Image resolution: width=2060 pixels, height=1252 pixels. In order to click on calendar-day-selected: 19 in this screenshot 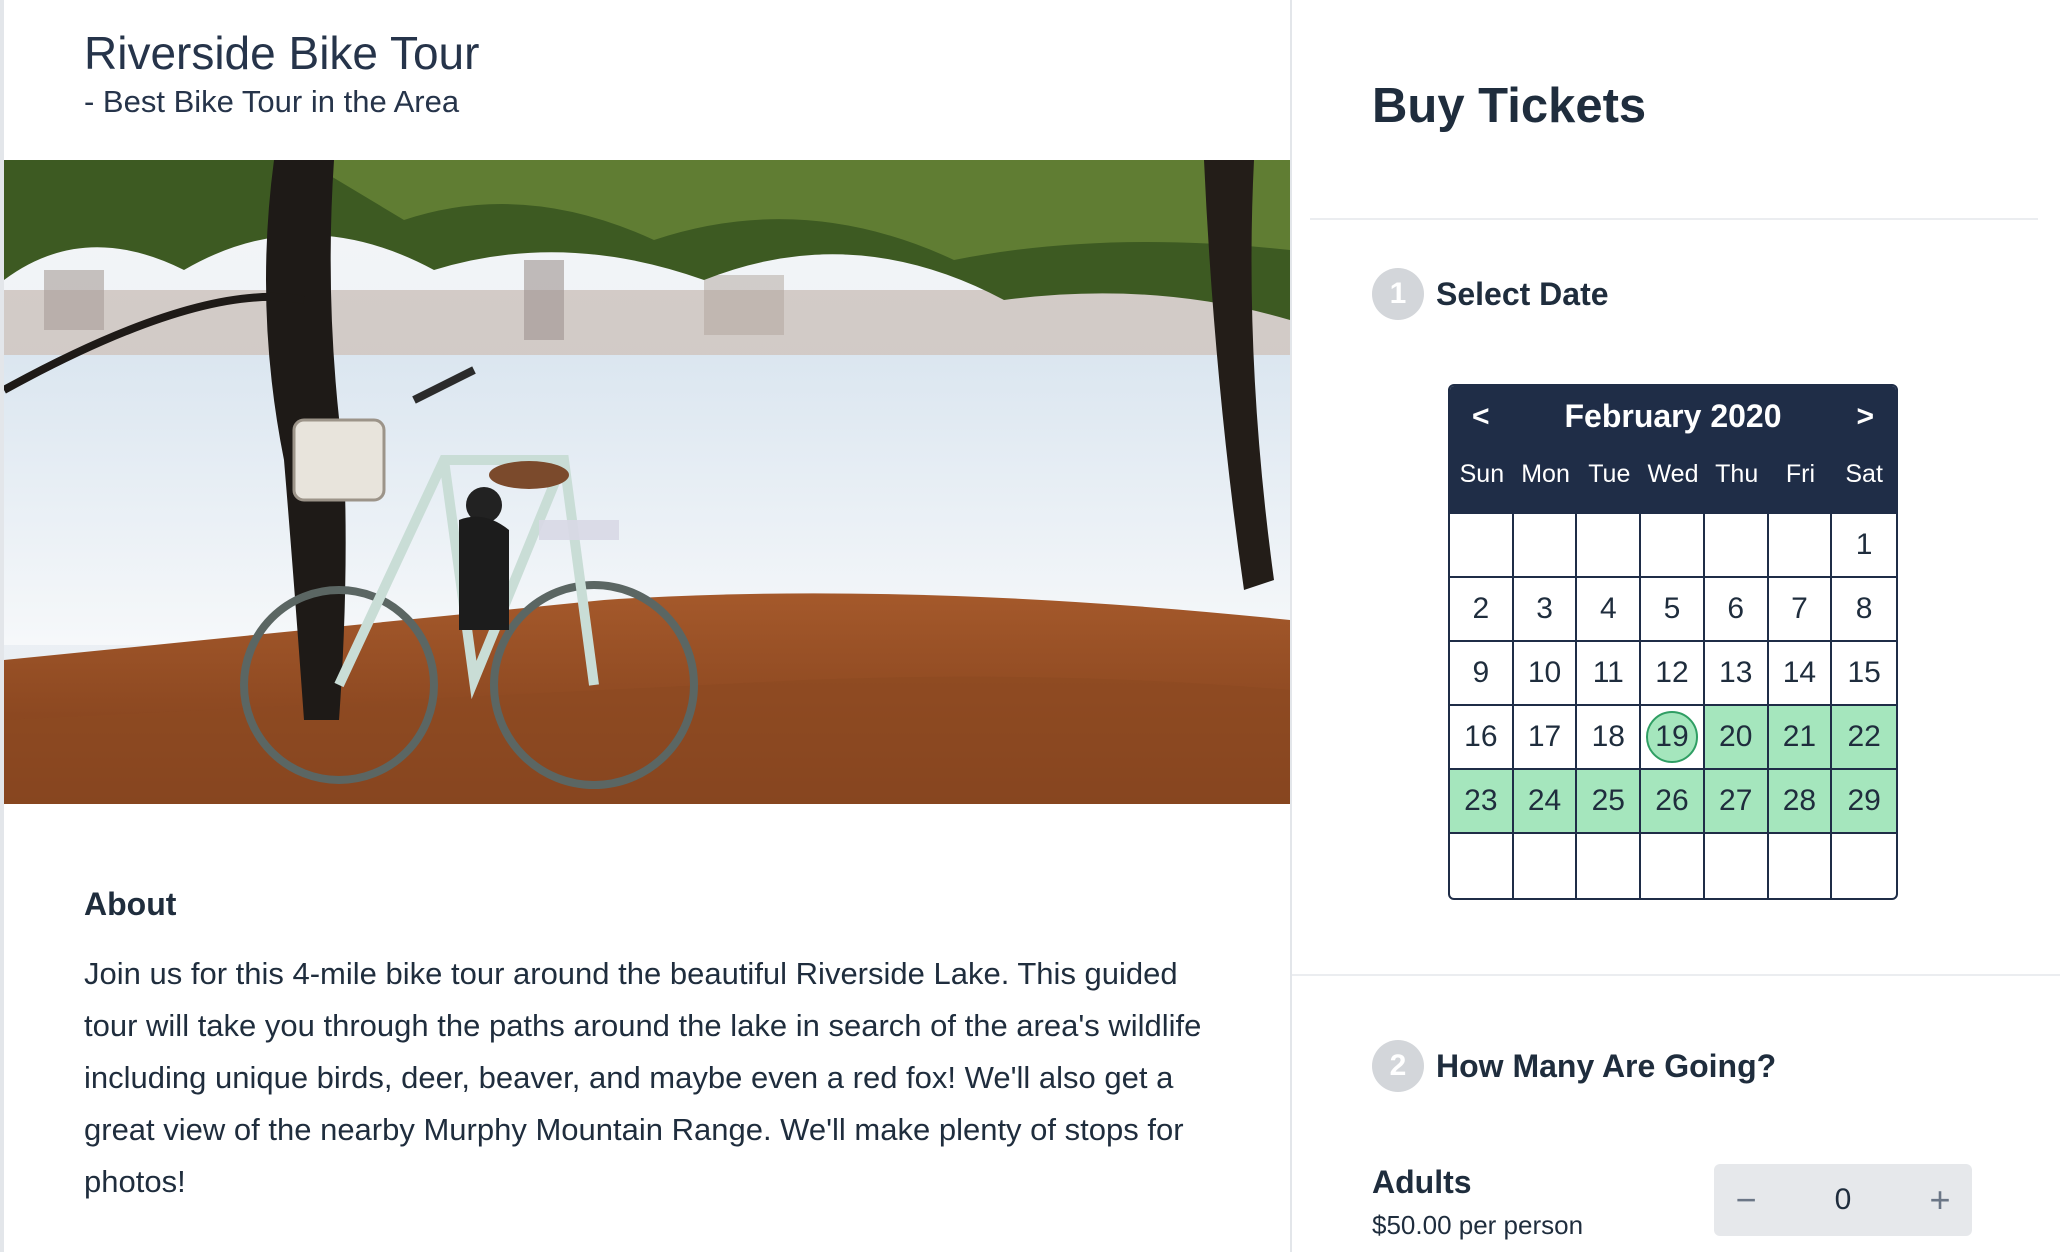, I will do `click(1673, 738)`.